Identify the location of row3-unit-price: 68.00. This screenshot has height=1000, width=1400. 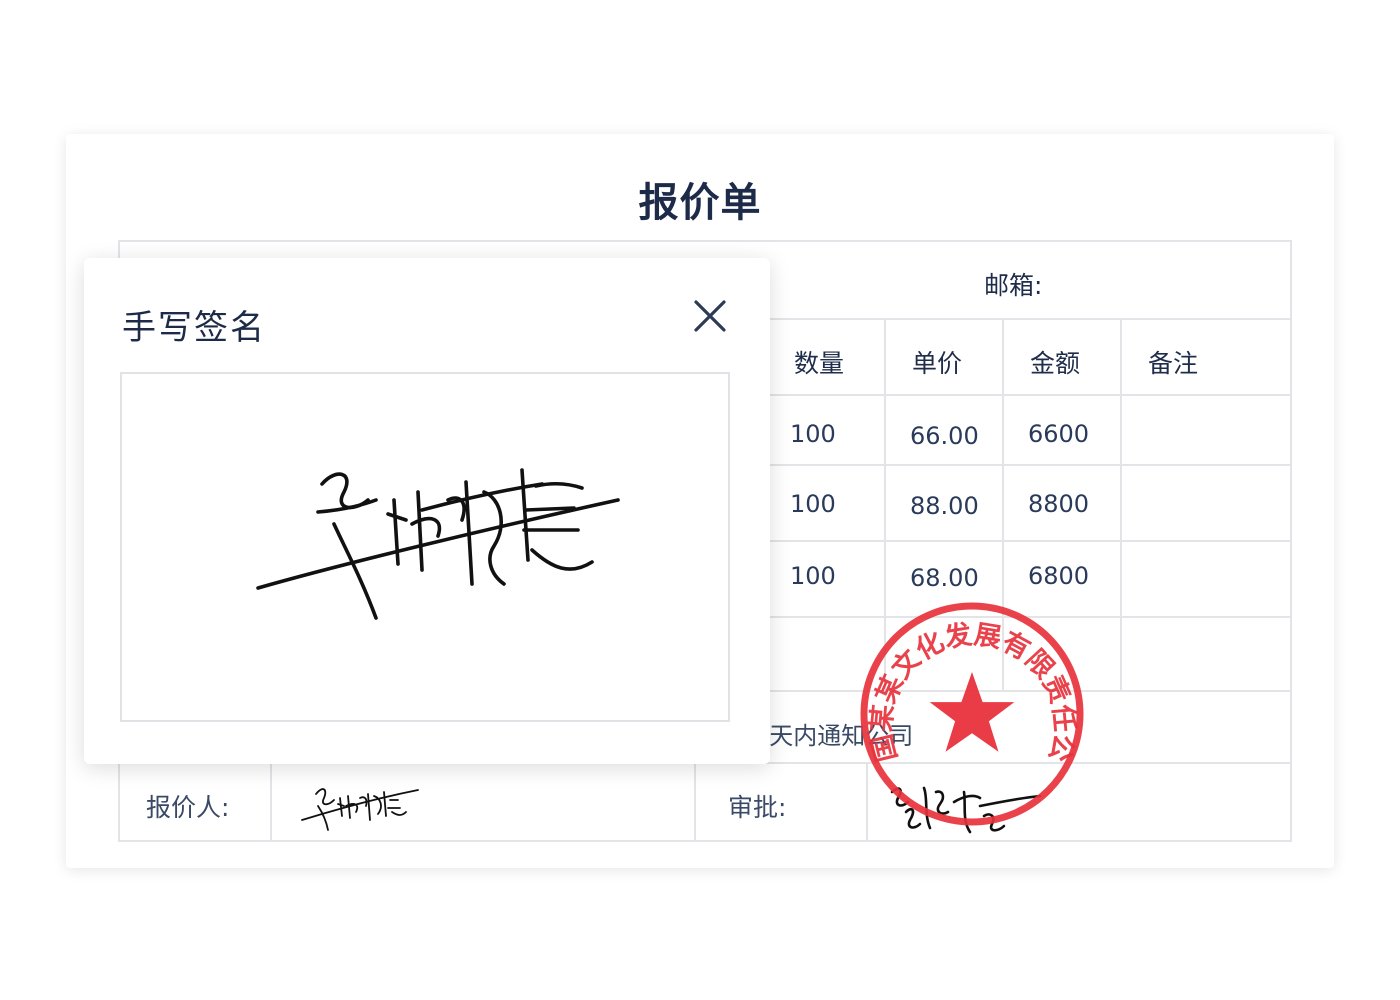
(944, 578).